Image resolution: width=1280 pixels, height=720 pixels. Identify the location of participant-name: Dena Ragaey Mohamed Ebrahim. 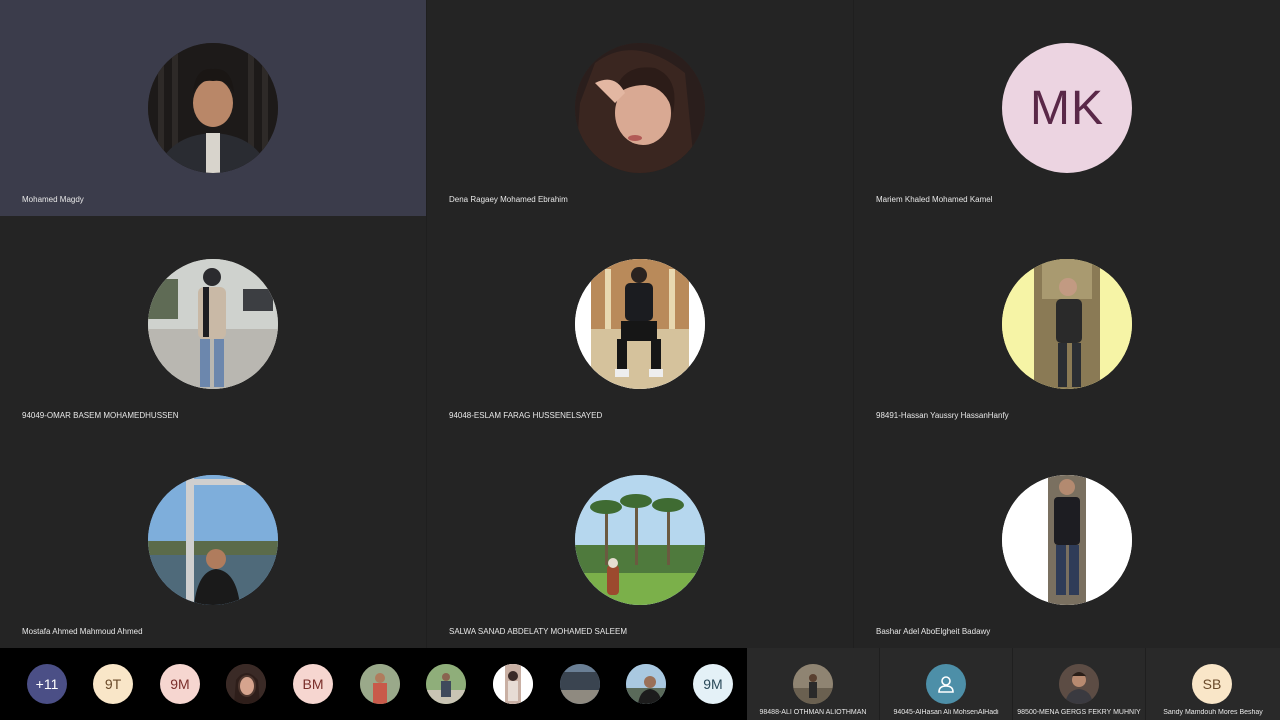
(508, 199).